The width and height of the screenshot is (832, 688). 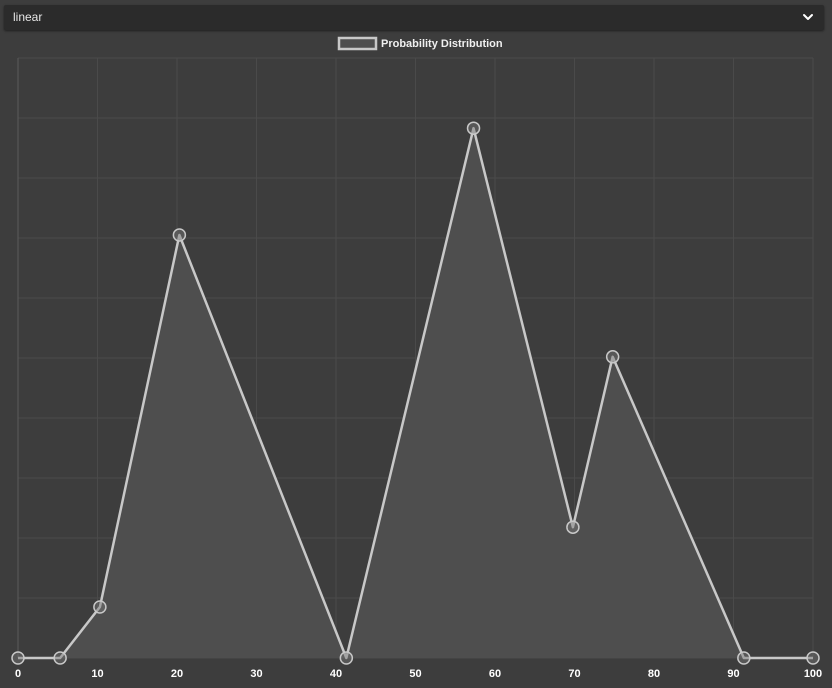 What do you see at coordinates (414, 17) in the screenshot?
I see `scale-dropdown: linear` at bounding box center [414, 17].